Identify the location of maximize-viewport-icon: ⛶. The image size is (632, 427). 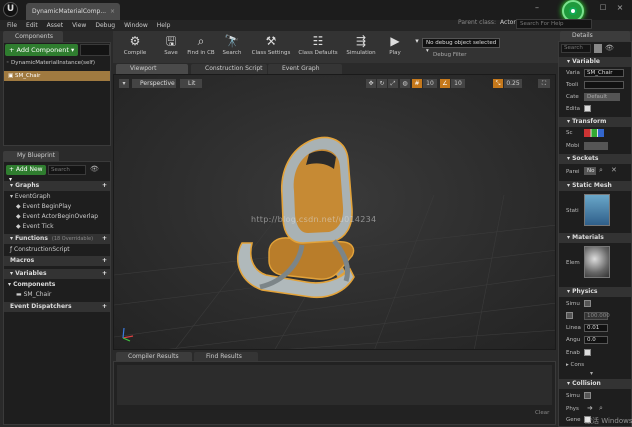
(544, 83).